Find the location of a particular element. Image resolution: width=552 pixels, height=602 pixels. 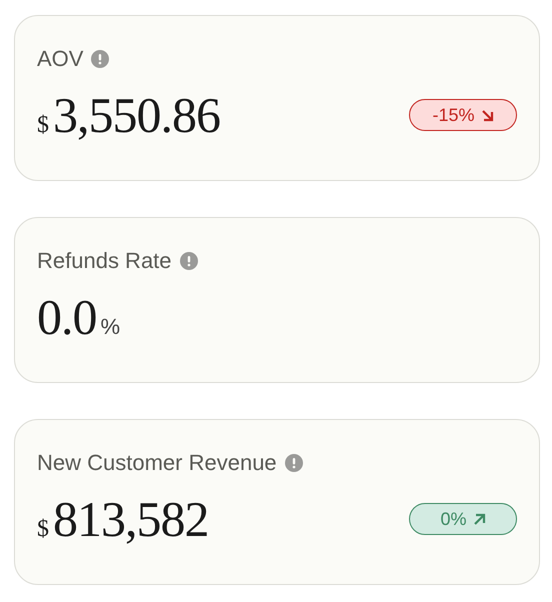

arrow-down-right-icon is located at coordinates (487, 115).